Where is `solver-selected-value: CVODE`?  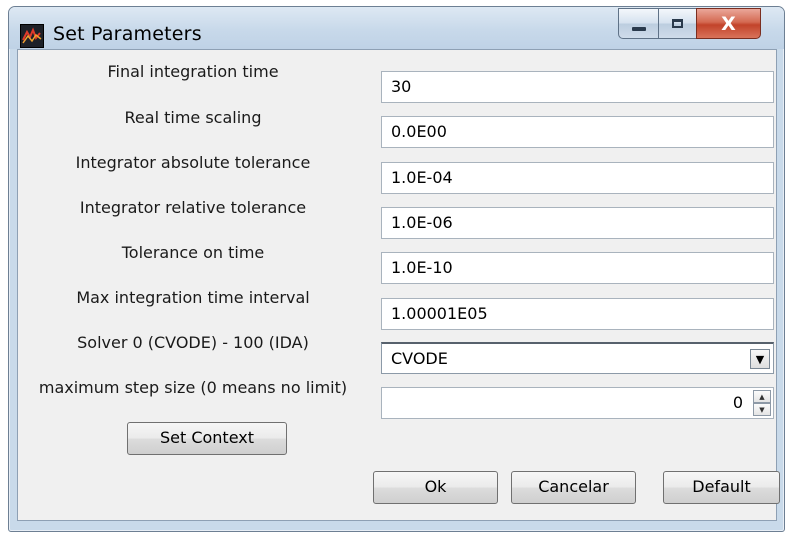
solver-selected-value: CVODE is located at coordinates (419, 358).